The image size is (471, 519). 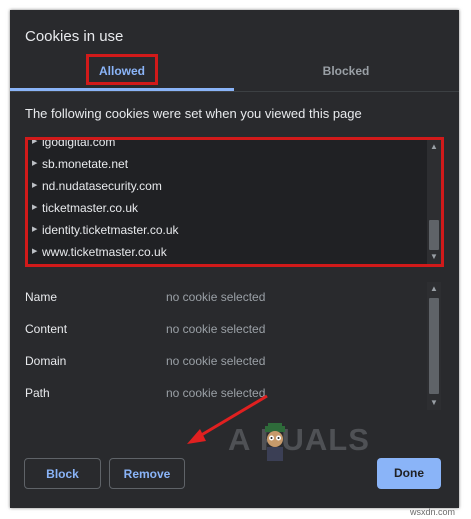 I want to click on done-button: Done, so click(x=409, y=473).